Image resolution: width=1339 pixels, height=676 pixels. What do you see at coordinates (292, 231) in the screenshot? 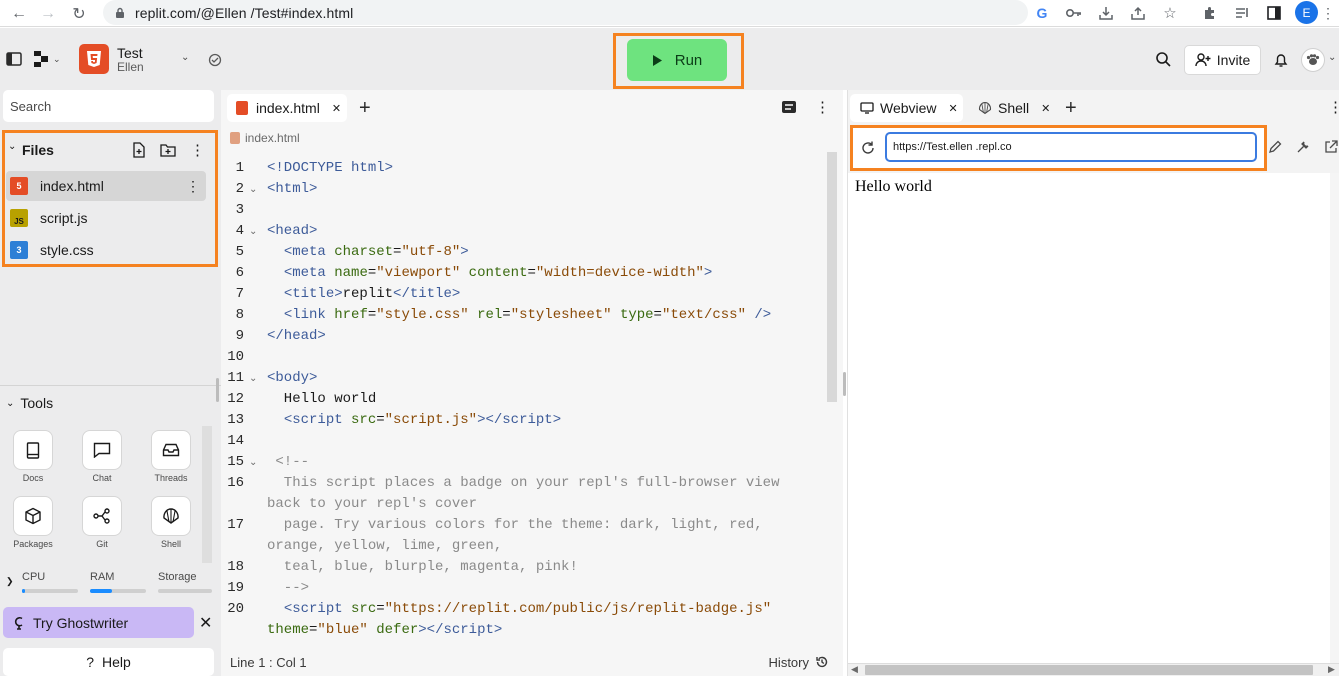
I see `code-line: <head>` at bounding box center [292, 231].